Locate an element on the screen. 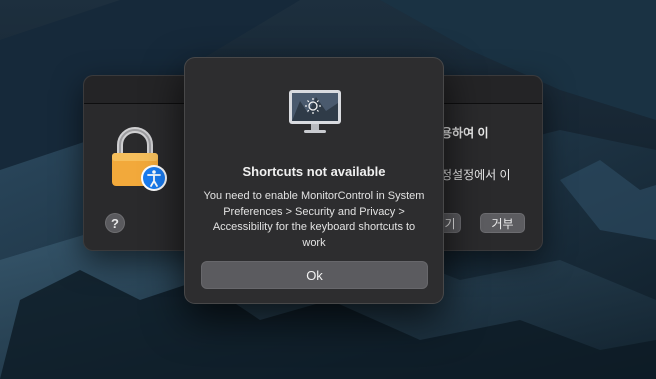 This screenshot has height=379, width=656. alert-title: Shortcuts not available is located at coordinates (314, 171).